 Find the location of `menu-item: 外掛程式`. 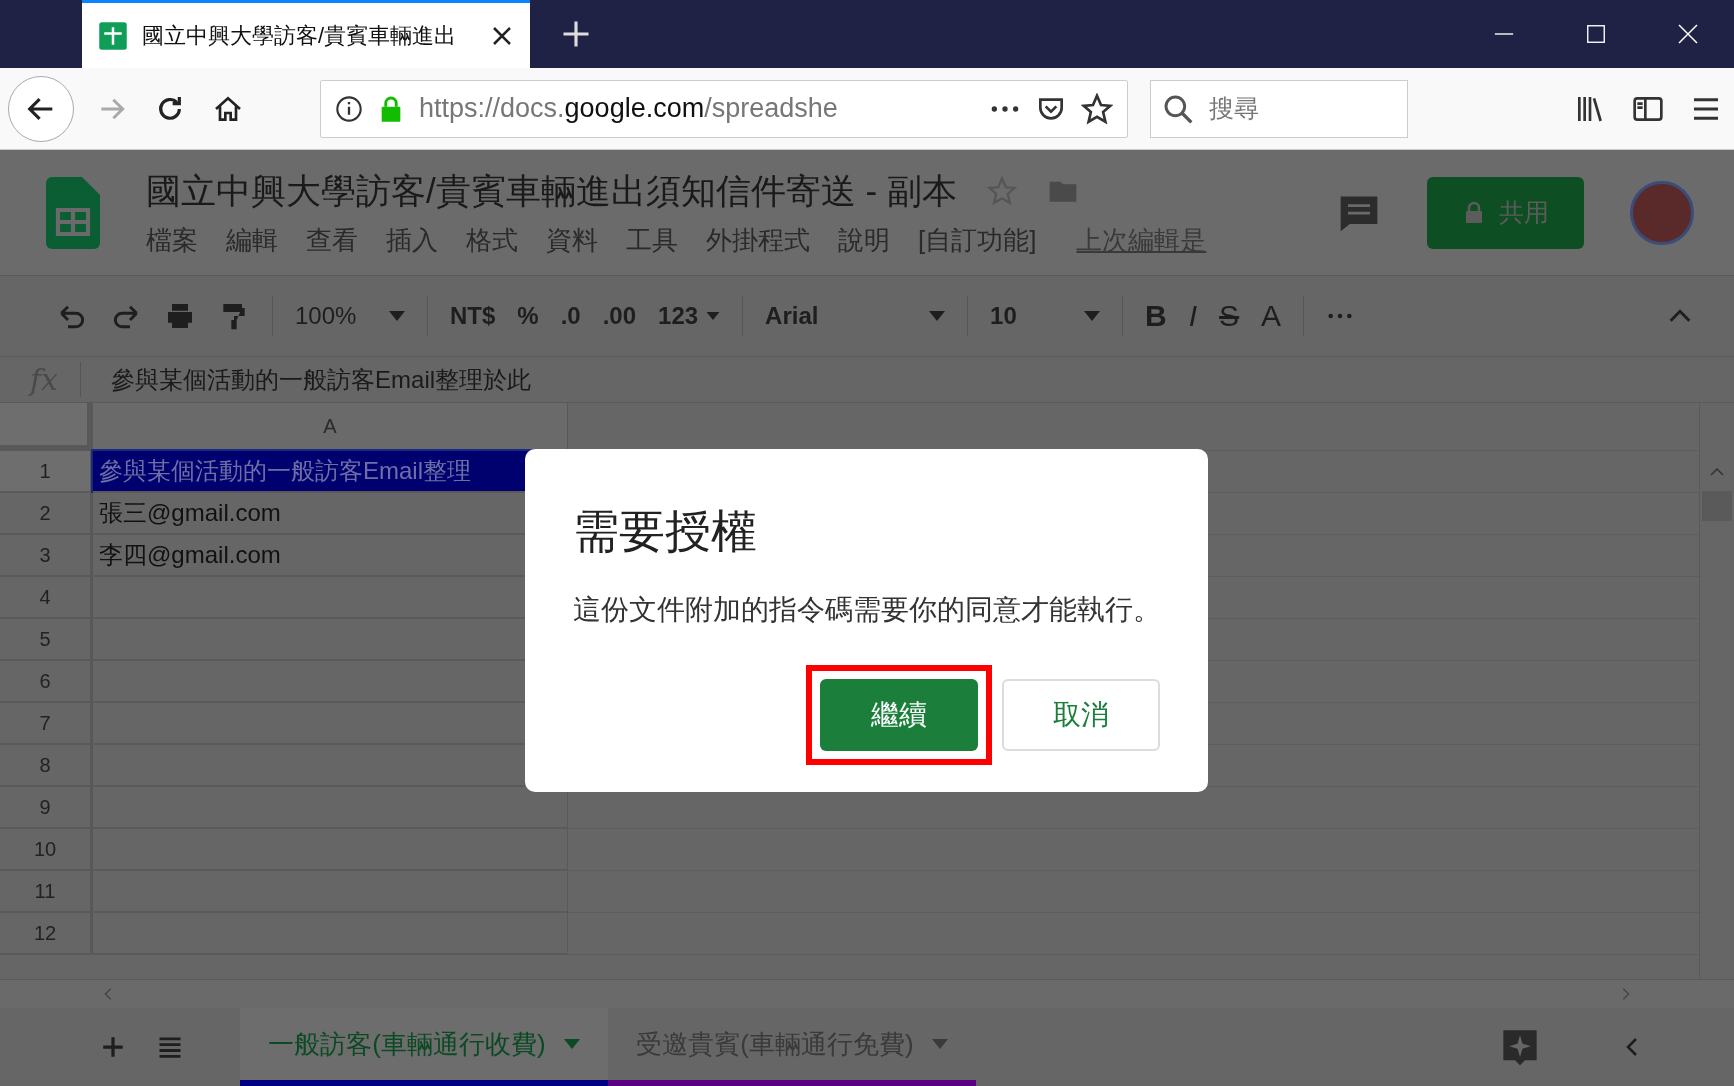

menu-item: 外掛程式 is located at coordinates (758, 240).